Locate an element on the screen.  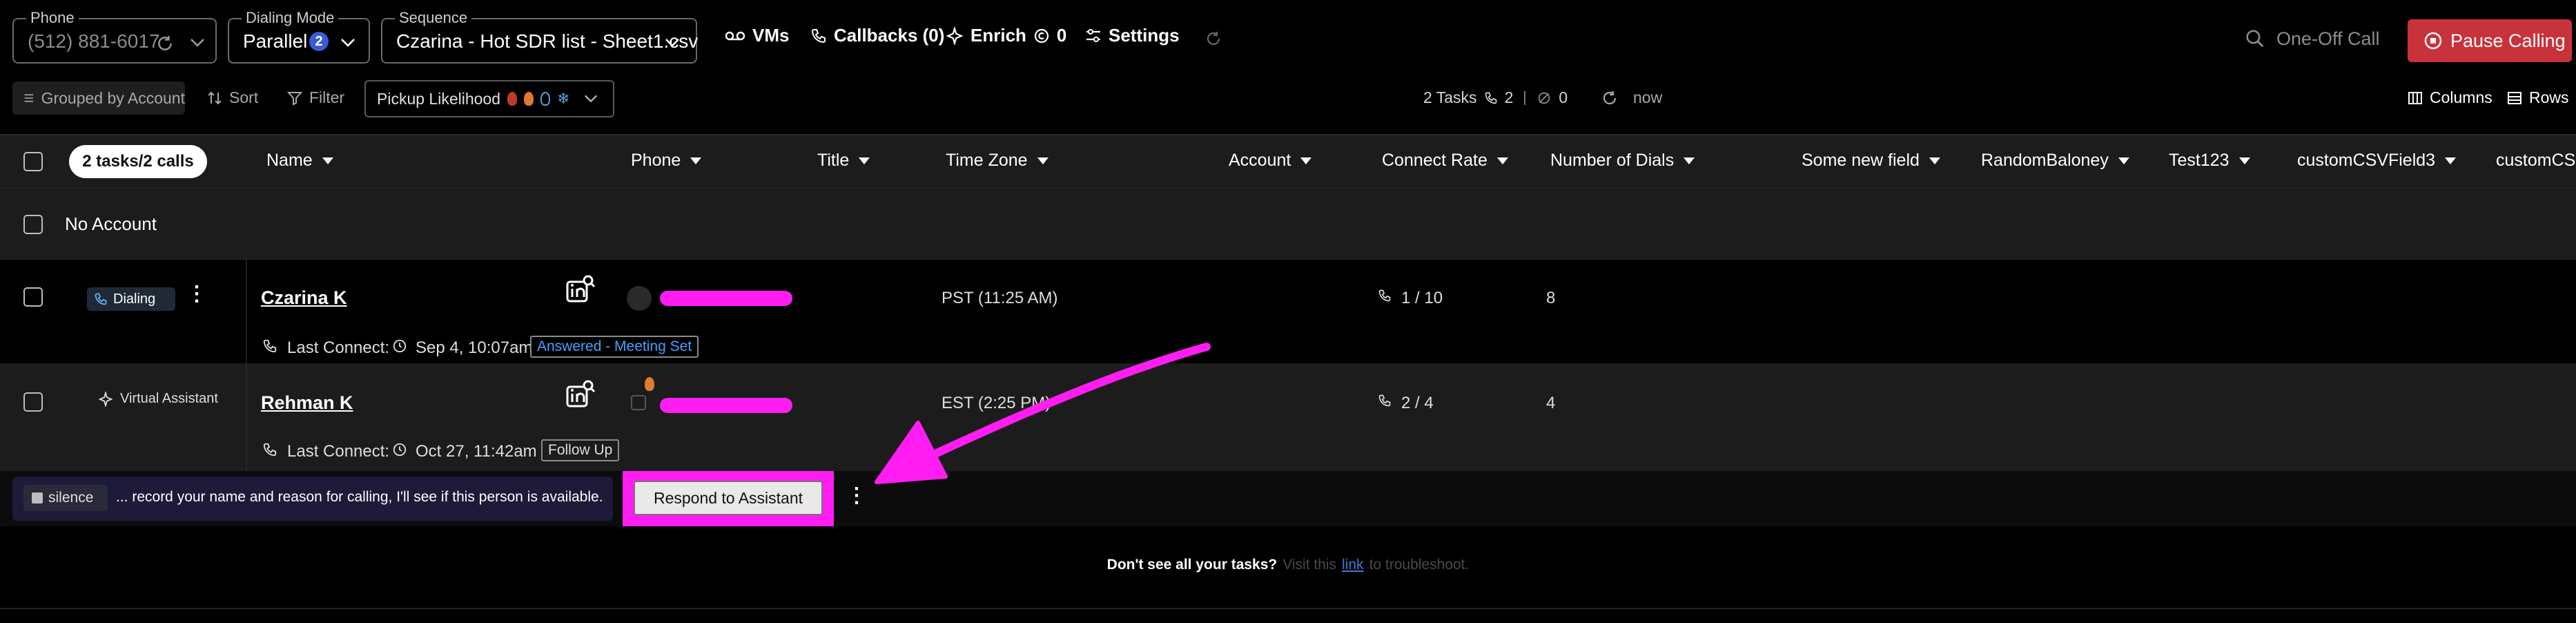
callbacks-button: Callbacks (0) is located at coordinates (877, 36).